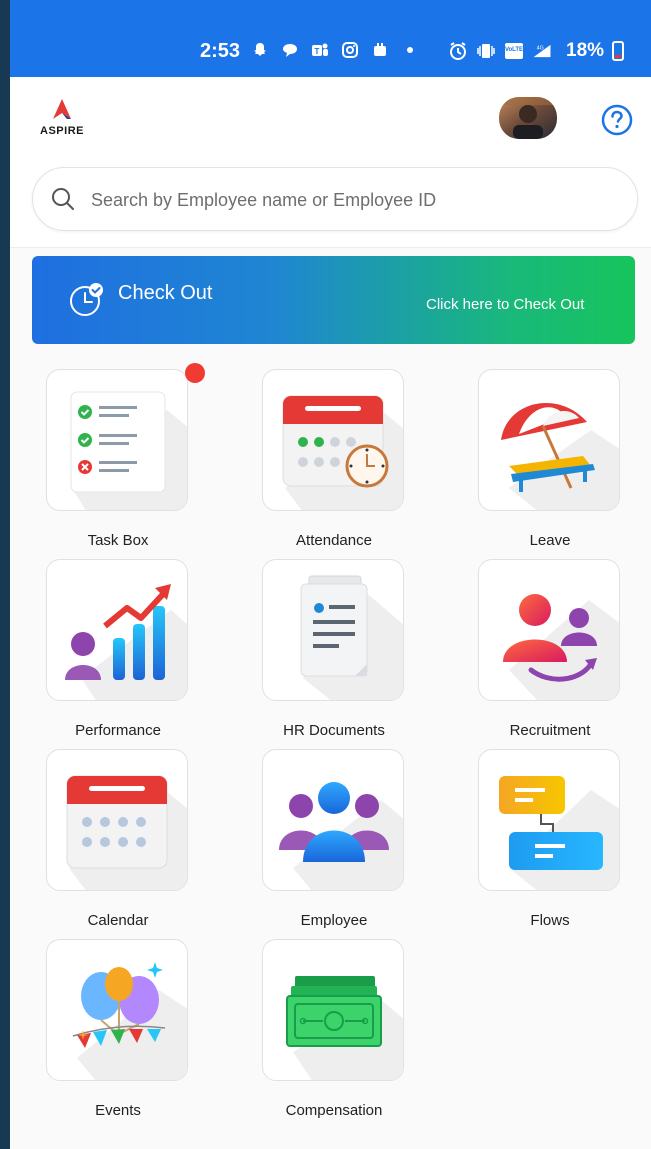  What do you see at coordinates (86, 299) in the screenshot?
I see `clock-check-icon` at bounding box center [86, 299].